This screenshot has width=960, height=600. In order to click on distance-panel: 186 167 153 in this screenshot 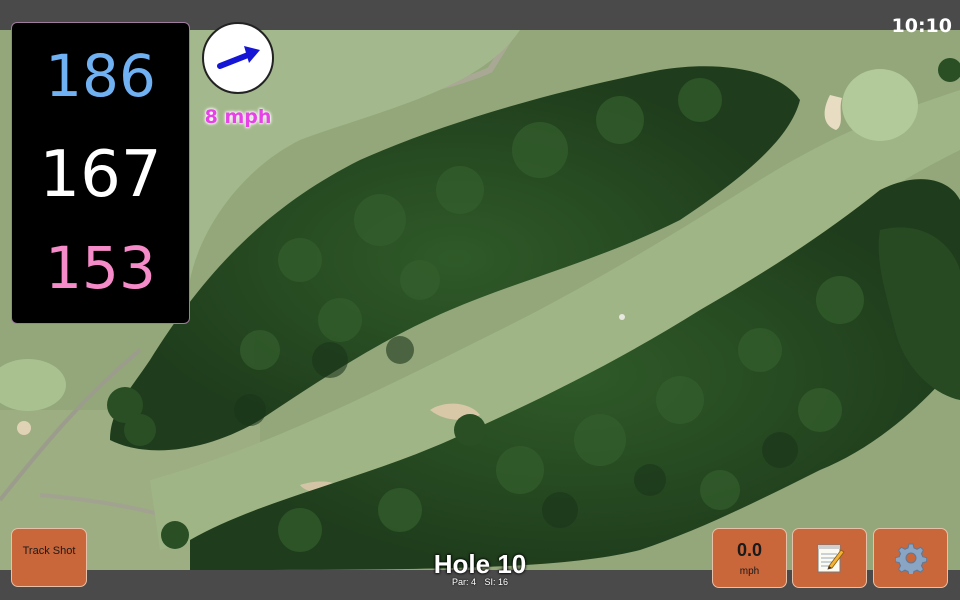, I will do `click(100, 173)`.